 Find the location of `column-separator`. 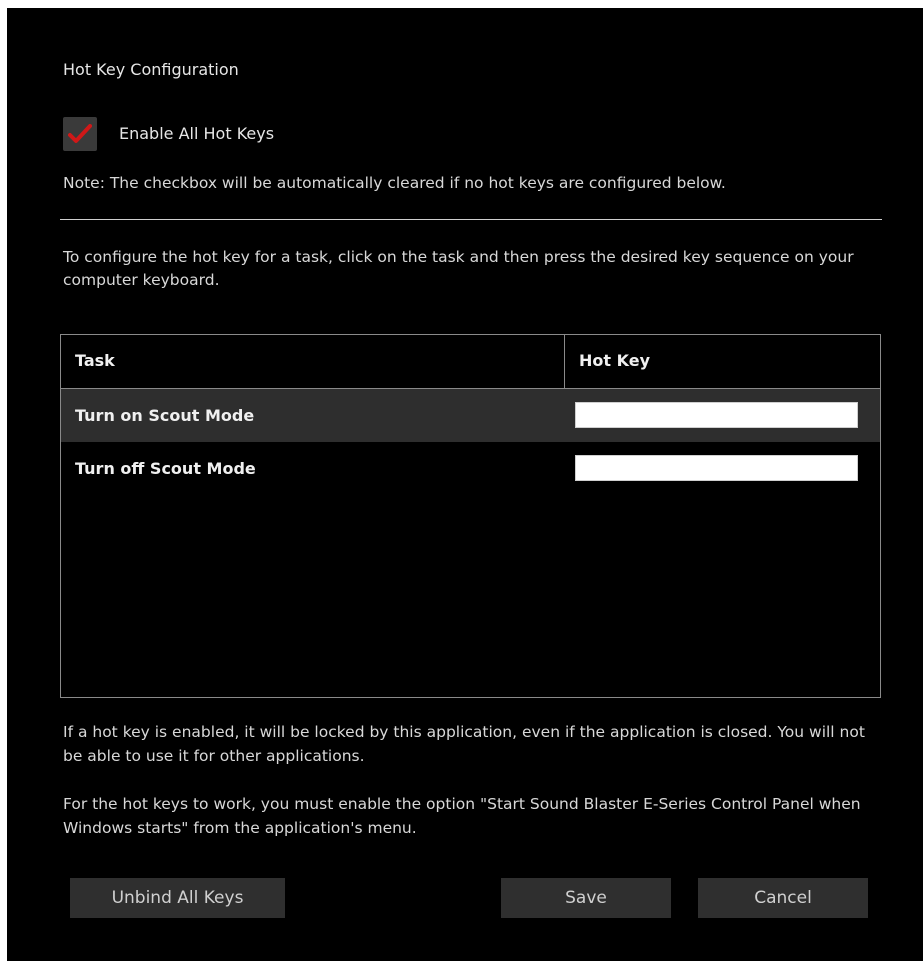

column-separator is located at coordinates (564, 361).